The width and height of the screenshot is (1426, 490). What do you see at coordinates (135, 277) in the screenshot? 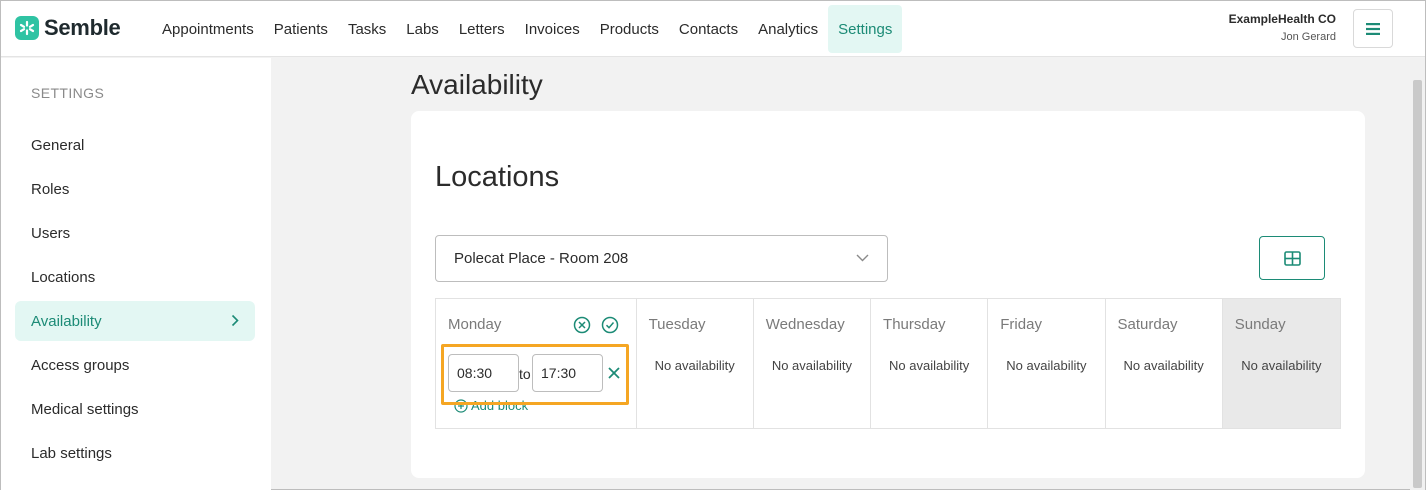
I see `sidebar-item-locations: Locations` at bounding box center [135, 277].